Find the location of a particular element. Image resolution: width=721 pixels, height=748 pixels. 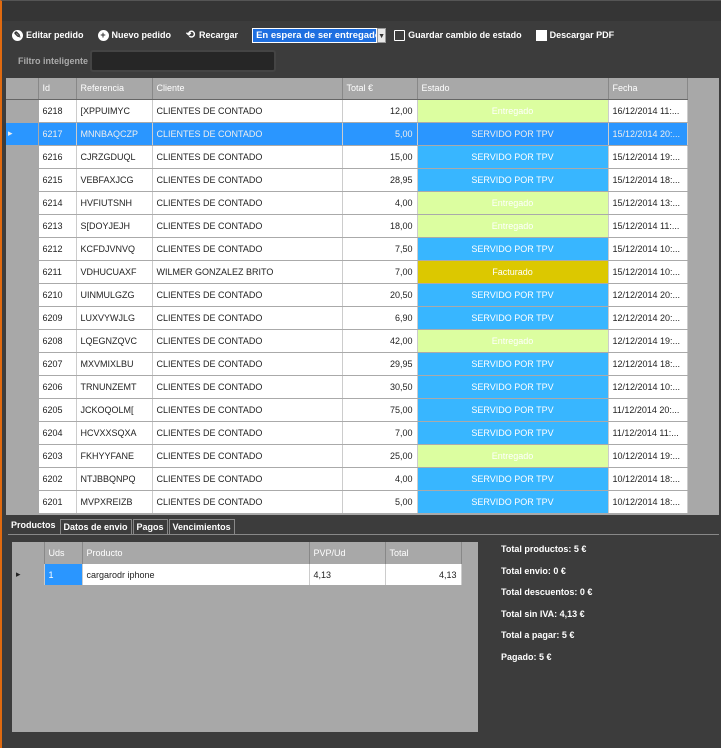

reference-cell: MXVMIXLBU is located at coordinates (114, 364).